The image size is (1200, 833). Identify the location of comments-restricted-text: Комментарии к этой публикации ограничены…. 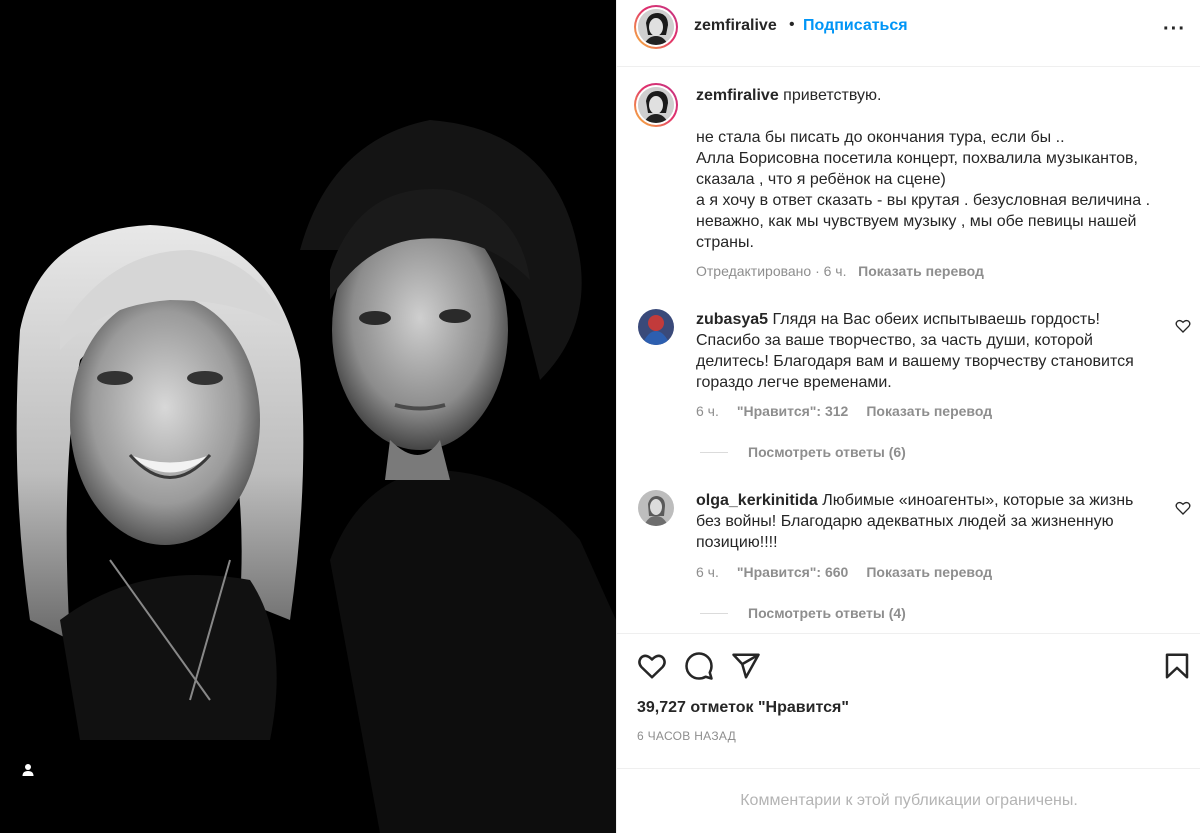
(909, 800).